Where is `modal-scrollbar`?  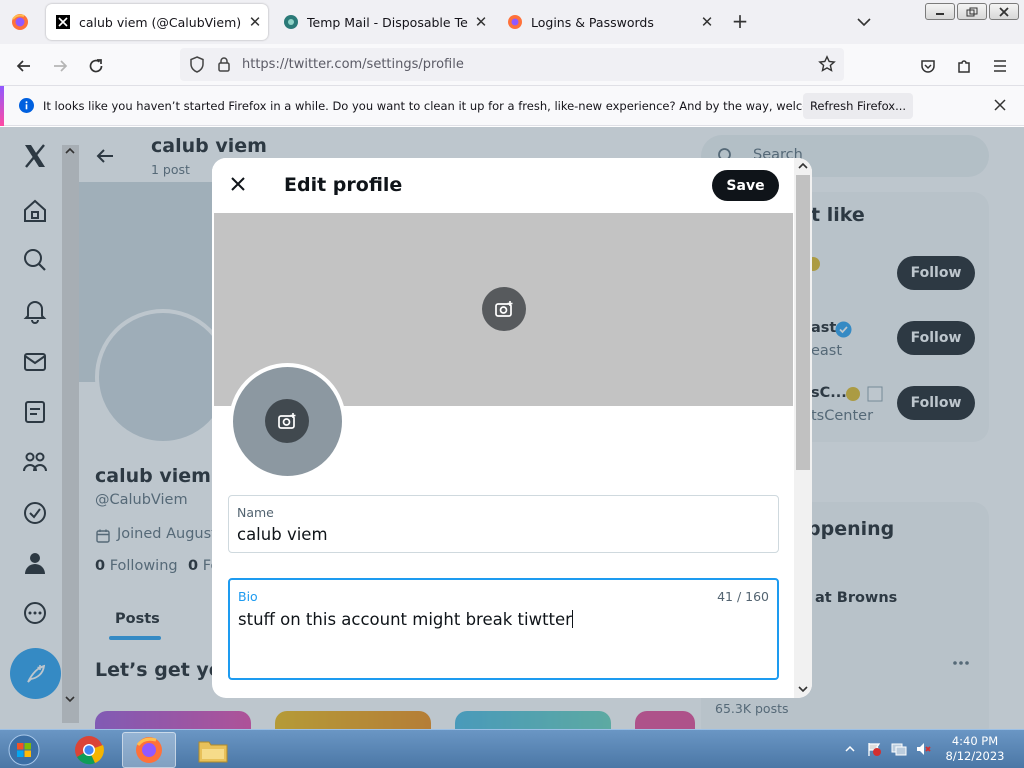 modal-scrollbar is located at coordinates (803, 428).